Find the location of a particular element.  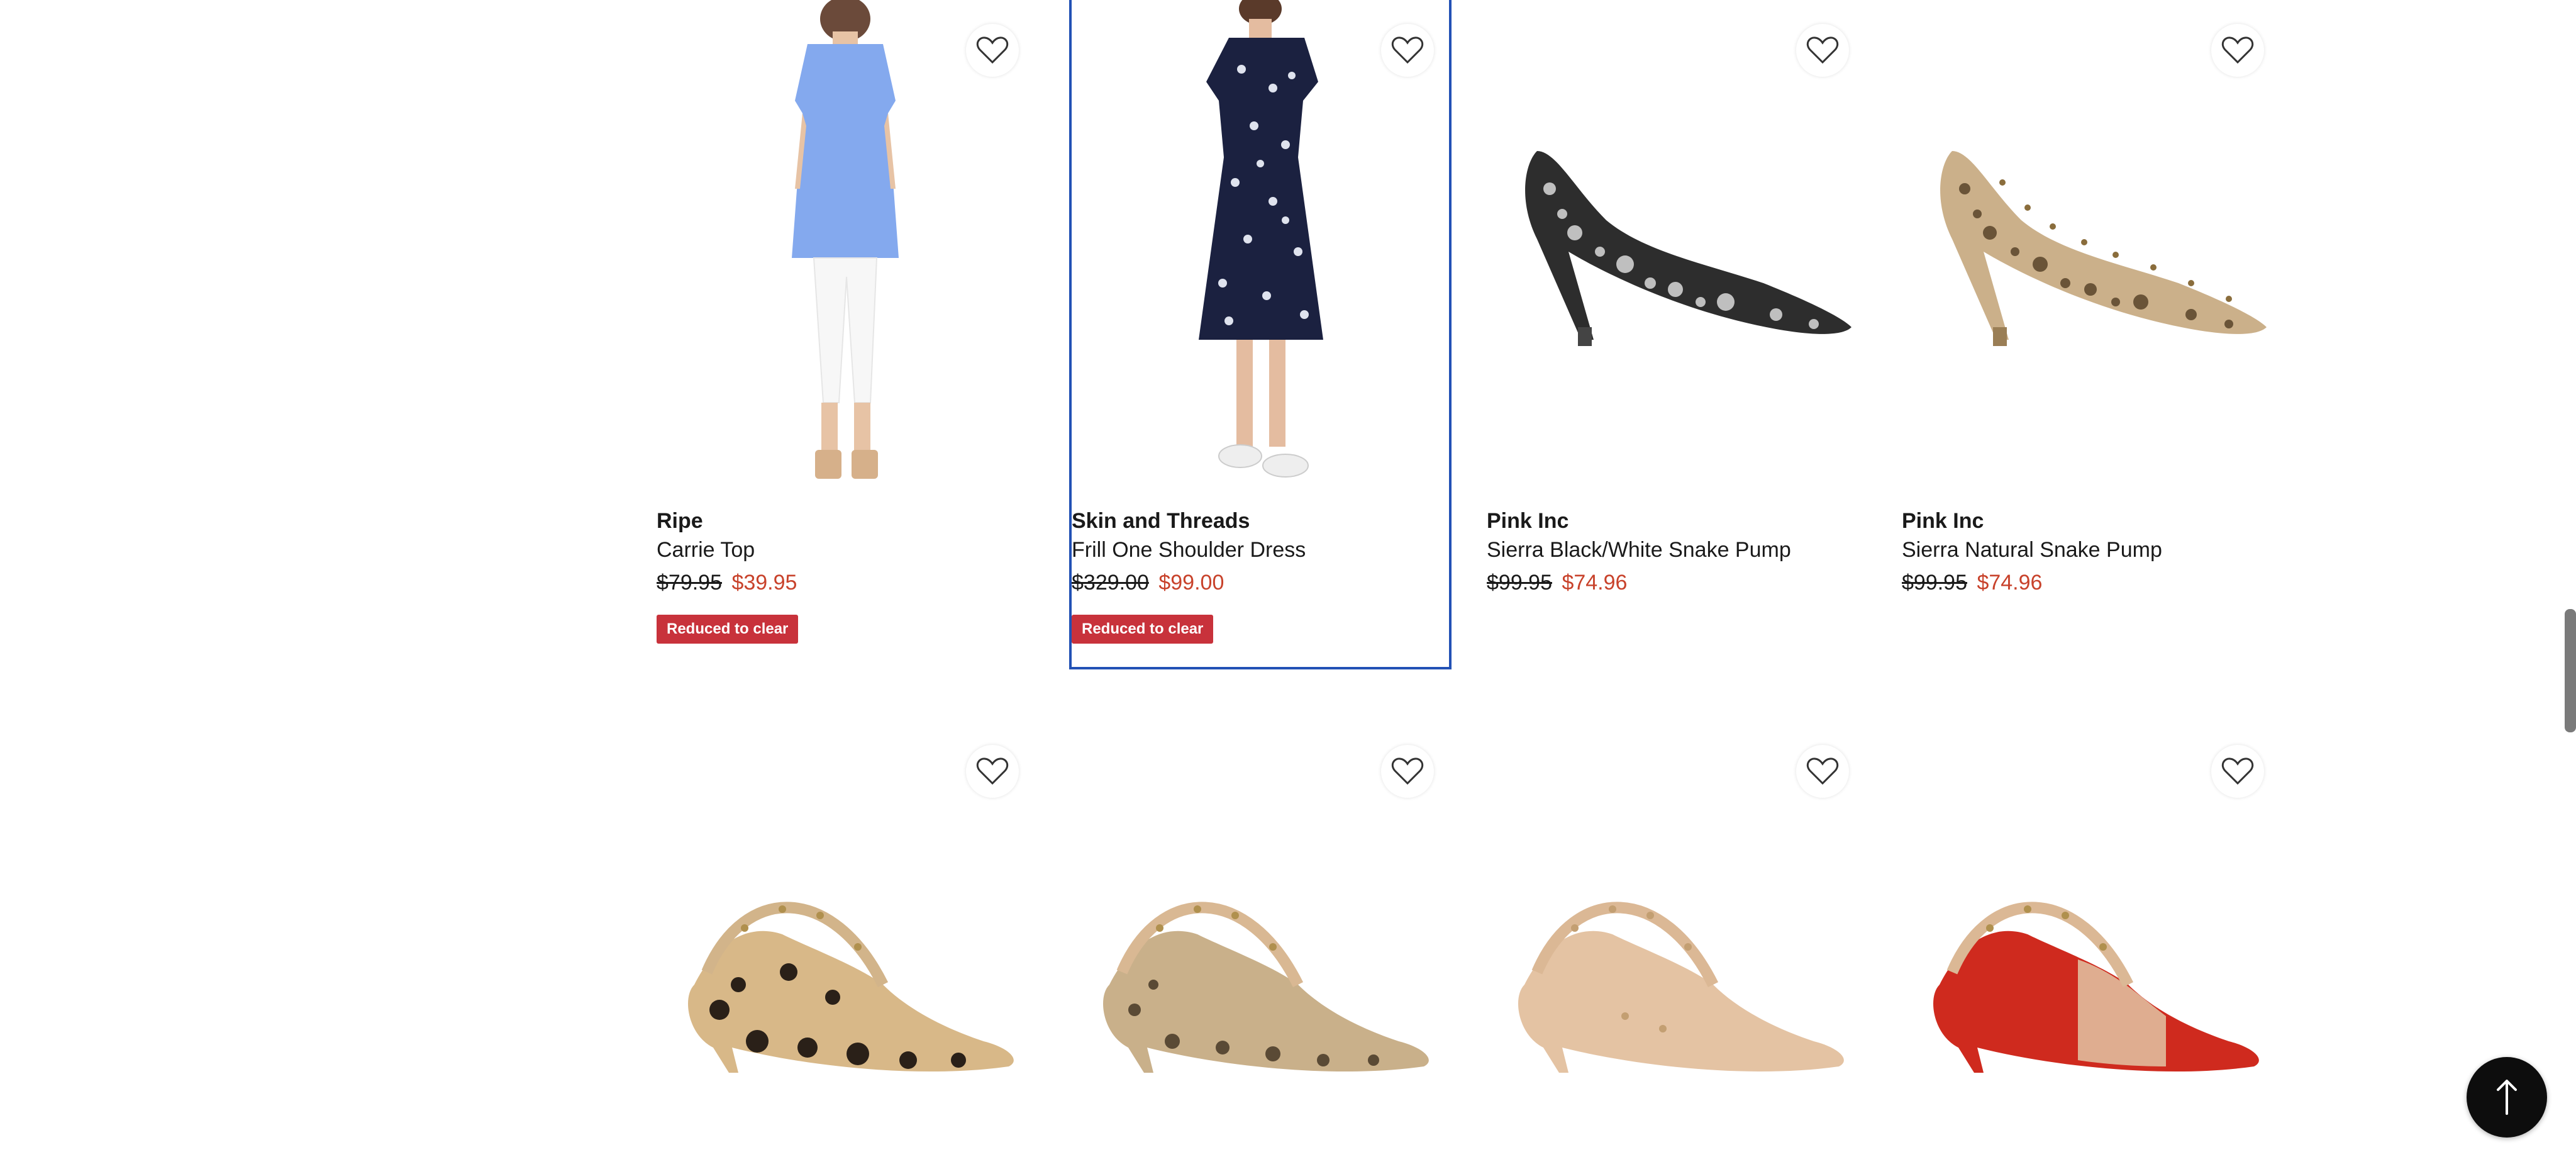

product-prices: $329.00 $99.00 is located at coordinates (1260, 583).